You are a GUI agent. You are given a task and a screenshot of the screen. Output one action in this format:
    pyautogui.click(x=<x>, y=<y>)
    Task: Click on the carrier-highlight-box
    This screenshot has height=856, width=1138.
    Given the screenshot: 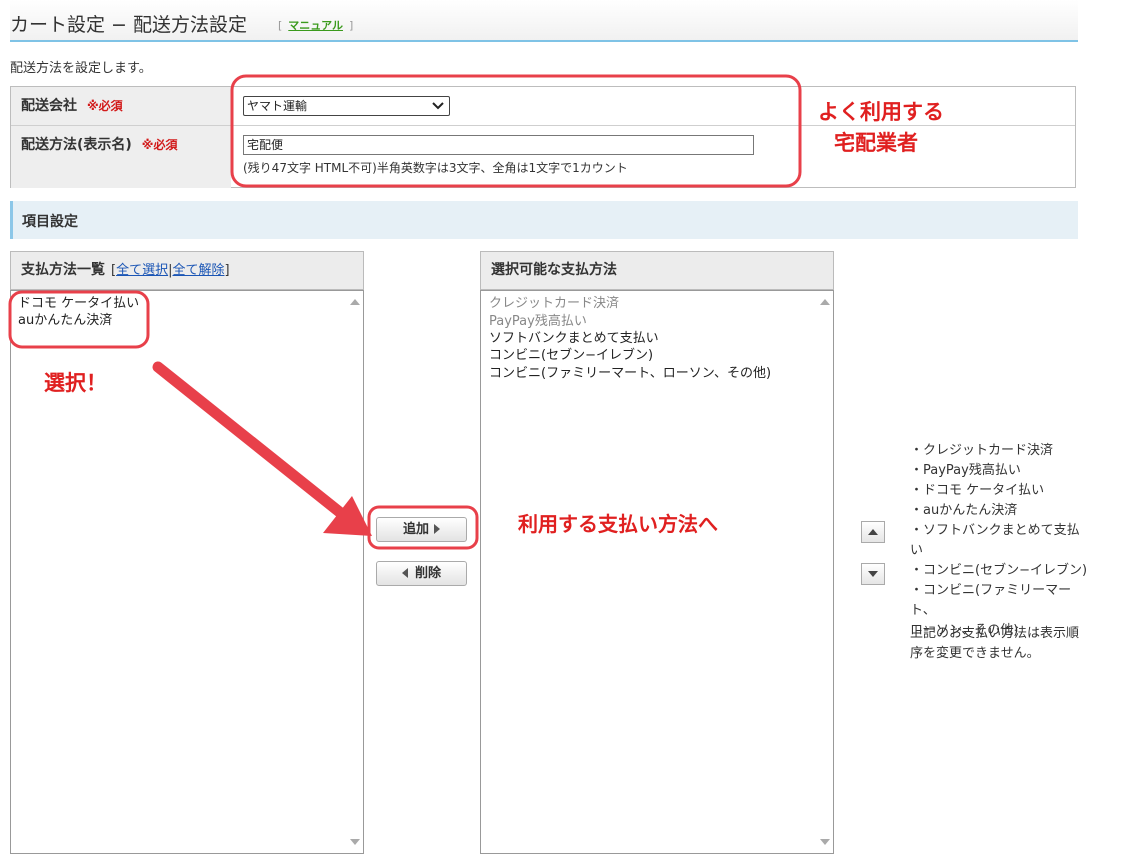 What is the action you would take?
    pyautogui.click(x=516, y=131)
    